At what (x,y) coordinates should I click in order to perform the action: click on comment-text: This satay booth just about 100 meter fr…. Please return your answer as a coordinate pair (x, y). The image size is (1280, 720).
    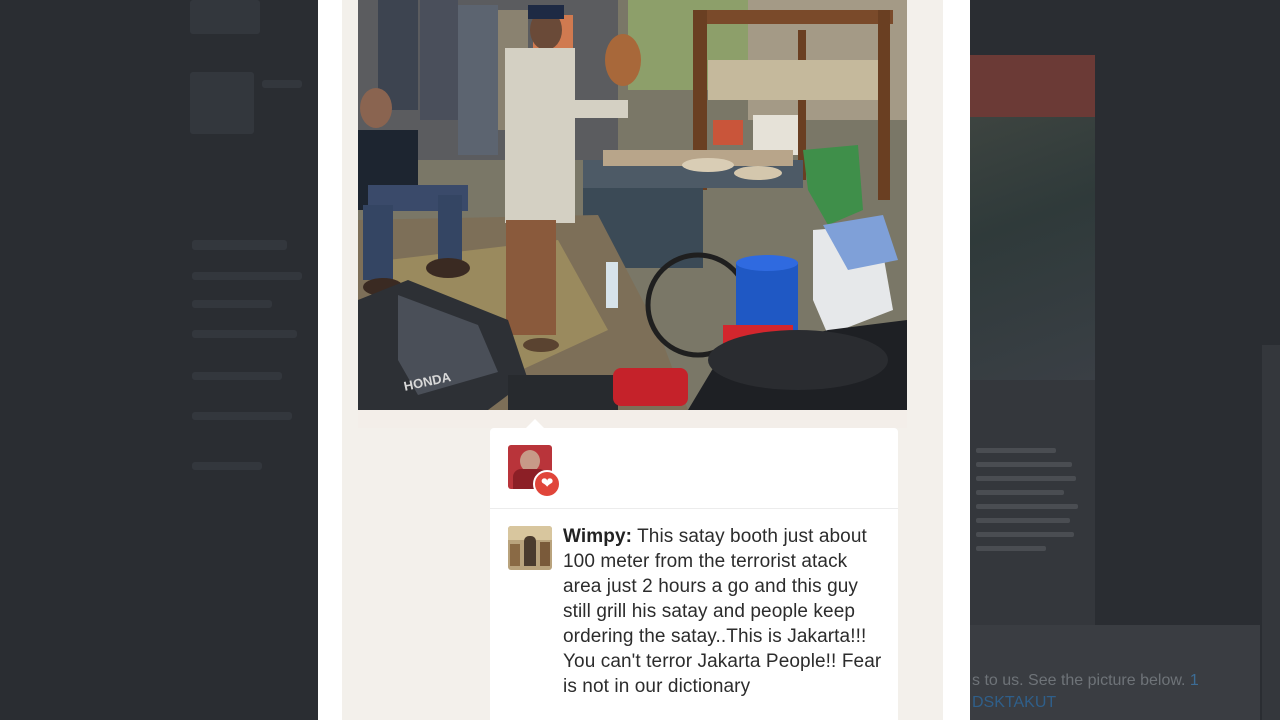
    Looking at the image, I should click on (722, 611).